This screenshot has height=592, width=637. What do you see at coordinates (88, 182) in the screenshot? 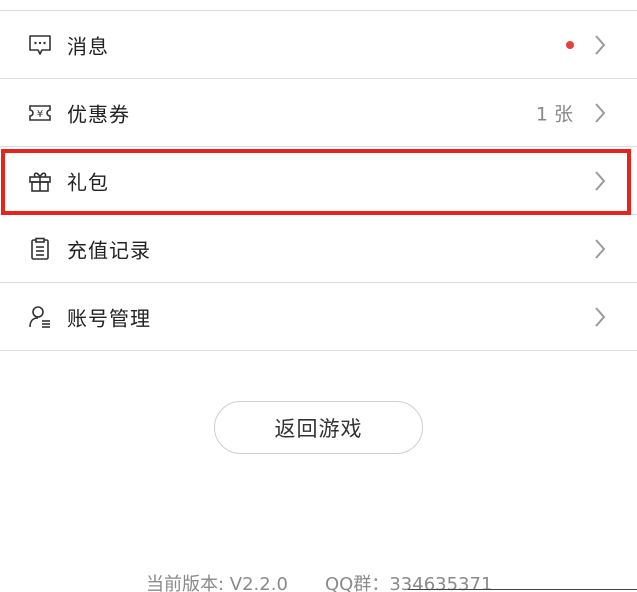
I see `menu-item-label: 礼包` at bounding box center [88, 182].